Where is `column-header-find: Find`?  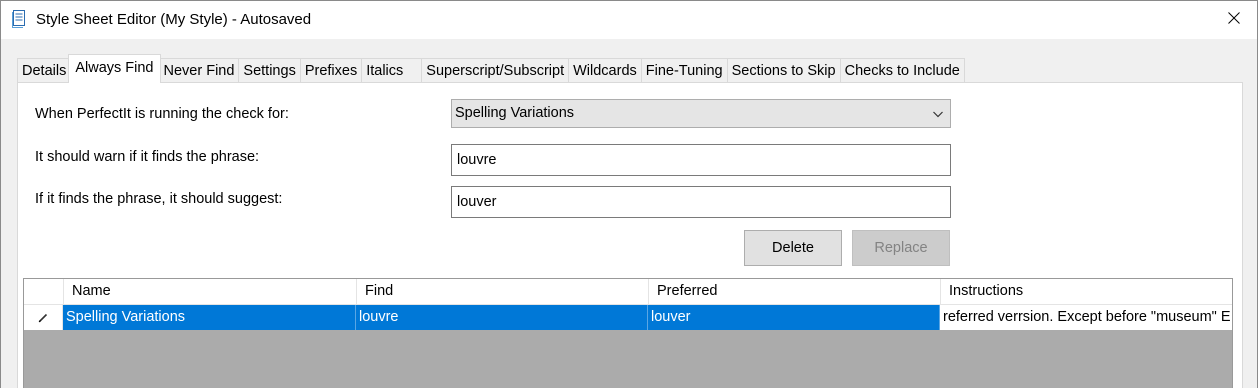
column-header-find: Find is located at coordinates (503, 292).